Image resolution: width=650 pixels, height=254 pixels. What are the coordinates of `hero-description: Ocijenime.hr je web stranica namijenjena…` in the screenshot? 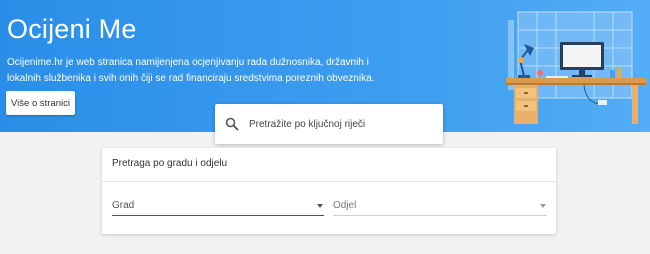 It's located at (191, 70).